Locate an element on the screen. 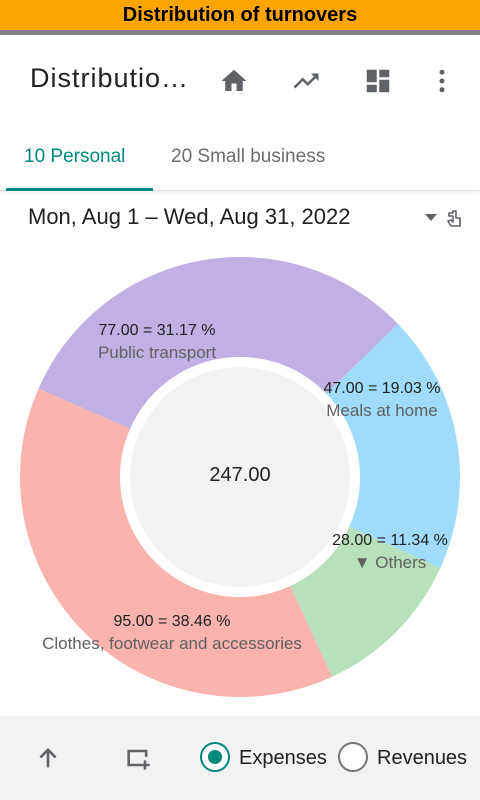 Image resolution: width=480 pixels, height=800 pixels. bottom-bar: Expenses Revenues is located at coordinates (240, 758).